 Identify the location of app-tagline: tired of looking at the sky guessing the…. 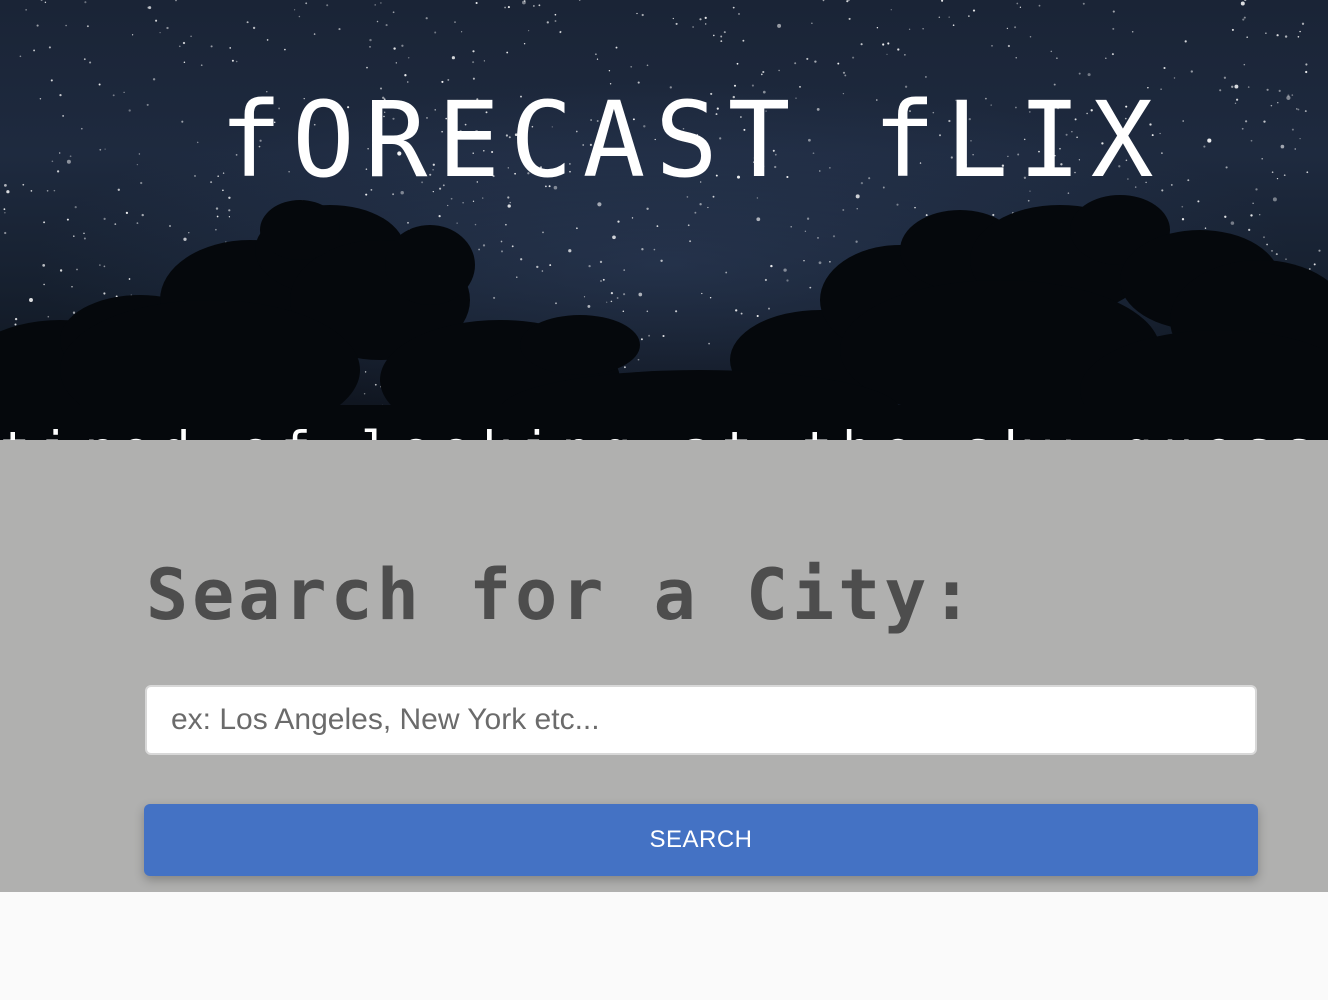
(664, 430).